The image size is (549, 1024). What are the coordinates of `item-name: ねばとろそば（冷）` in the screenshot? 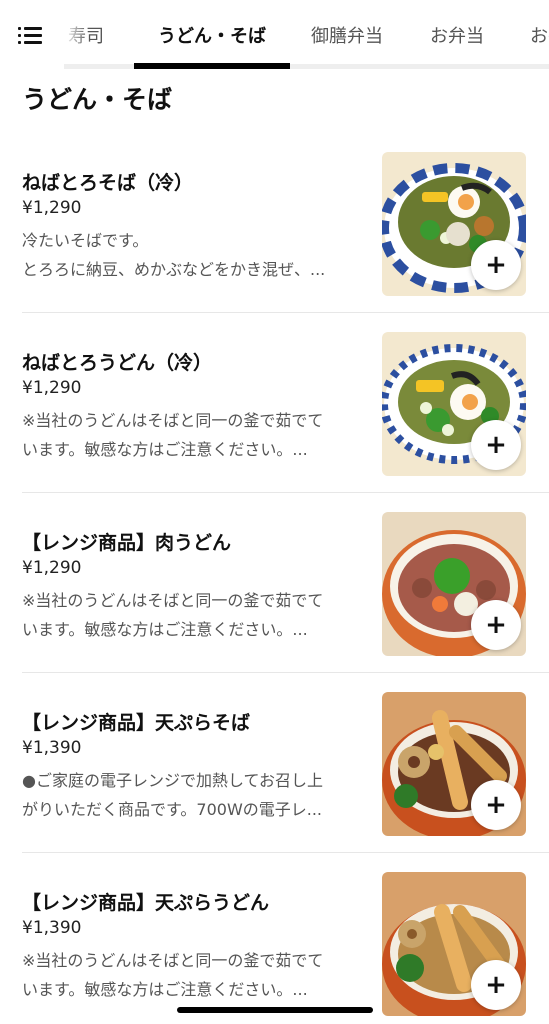 It's located at (108, 183).